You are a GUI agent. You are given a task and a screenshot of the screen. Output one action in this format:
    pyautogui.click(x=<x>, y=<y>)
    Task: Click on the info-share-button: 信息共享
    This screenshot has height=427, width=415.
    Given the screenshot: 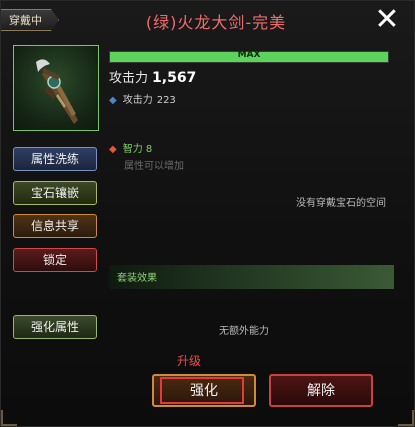 What is the action you would take?
    pyautogui.click(x=55, y=226)
    